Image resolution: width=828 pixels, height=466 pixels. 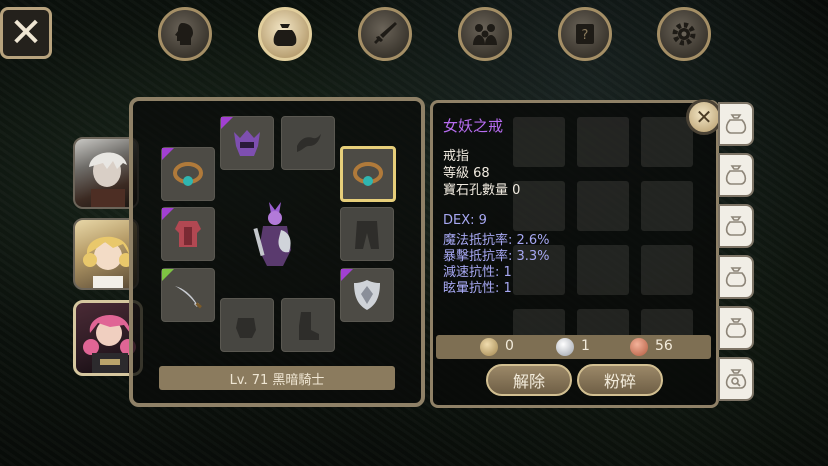 I want to click on item-gem-slots: 寶石孔數量 0, so click(x=482, y=190).